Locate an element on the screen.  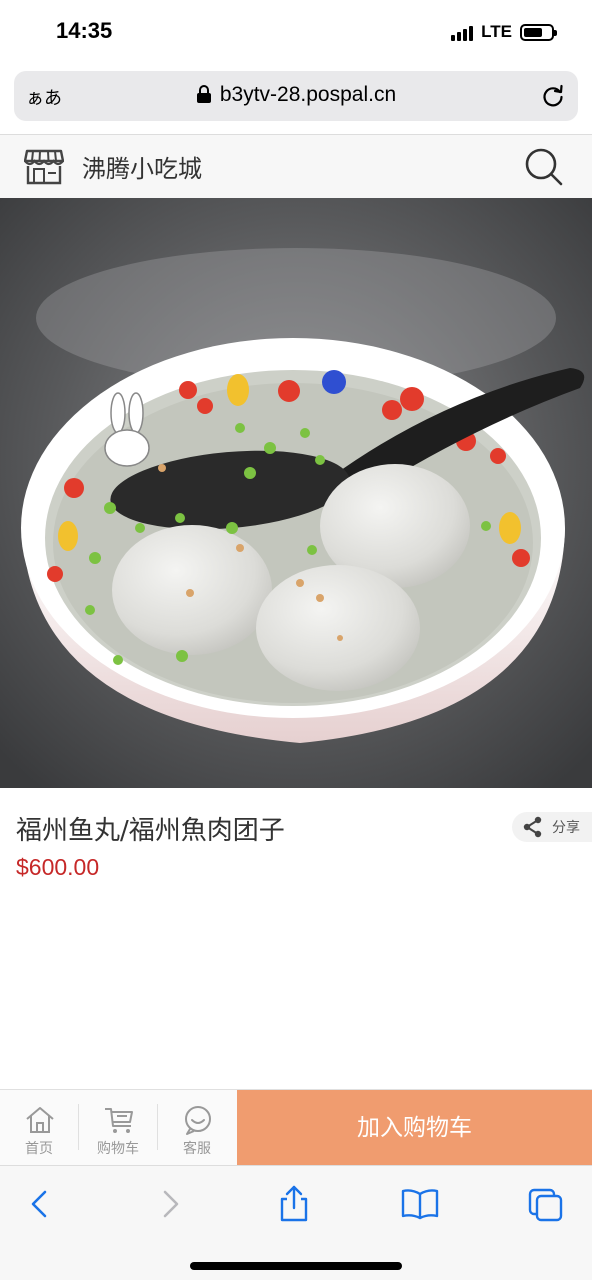
product-price: $600.00 is located at coordinates (58, 867).